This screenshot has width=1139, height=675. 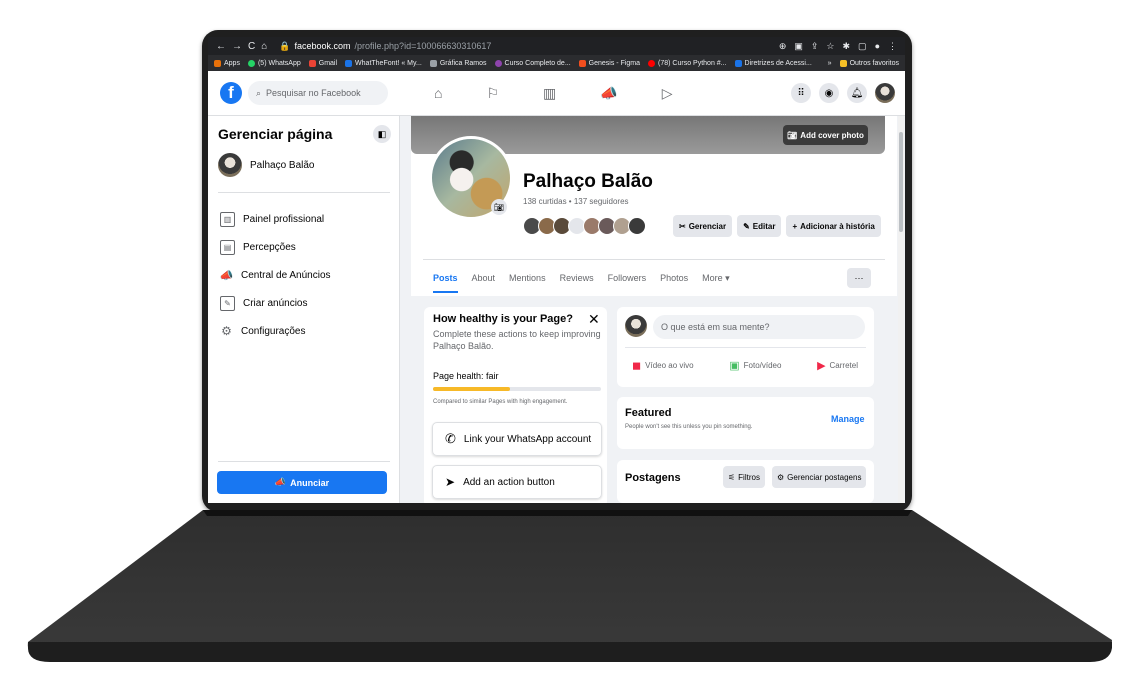 I want to click on manage-button: ✂ Gerenciar, so click(x=703, y=226).